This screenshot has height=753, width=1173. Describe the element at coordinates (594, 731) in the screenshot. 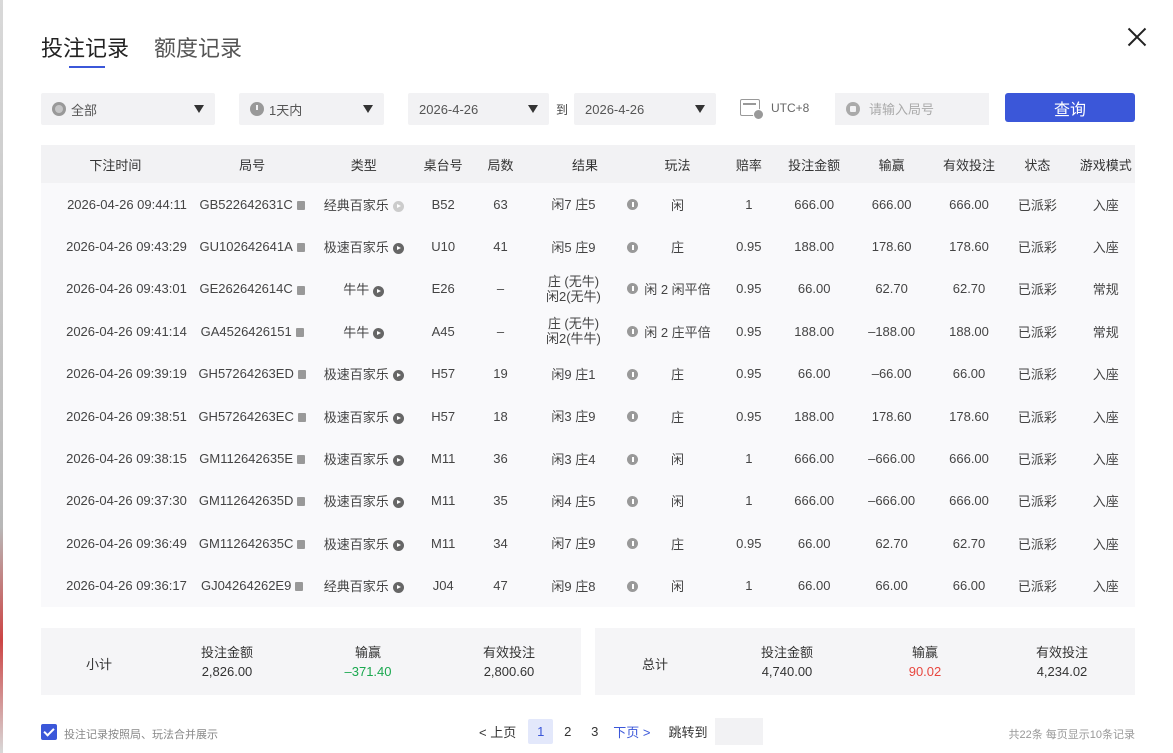

I see `page-3-link: 3` at that location.